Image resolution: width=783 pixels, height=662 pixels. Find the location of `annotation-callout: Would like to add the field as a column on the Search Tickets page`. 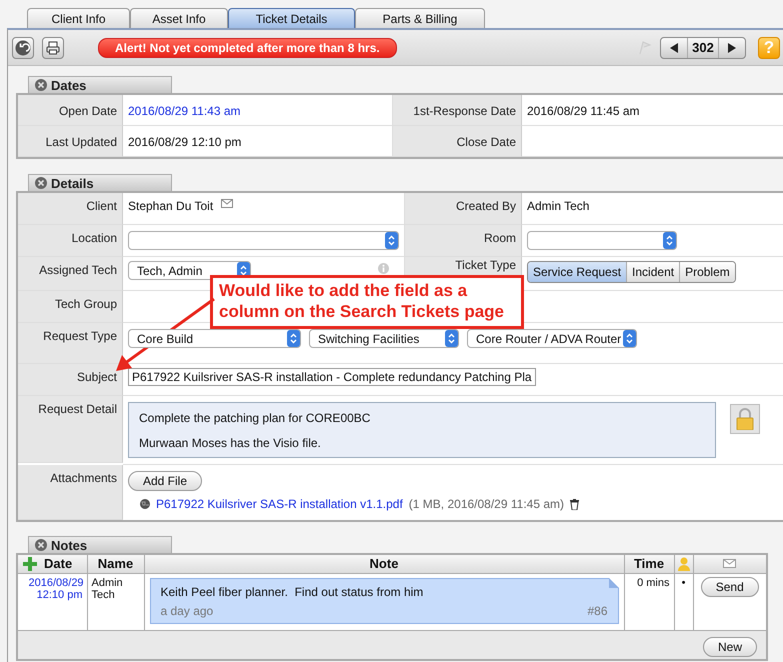

annotation-callout: Would like to add the field as a column on the Search Tickets page is located at coordinates (367, 302).